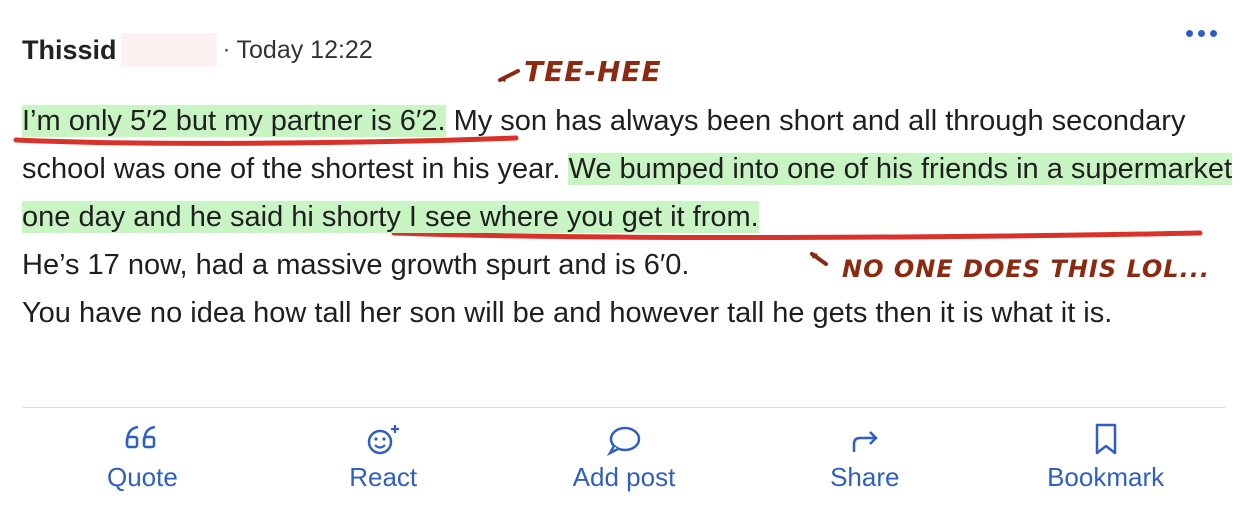 This screenshot has height=514, width=1256. I want to click on bookmark-button: Bookmark, so click(1105, 462).